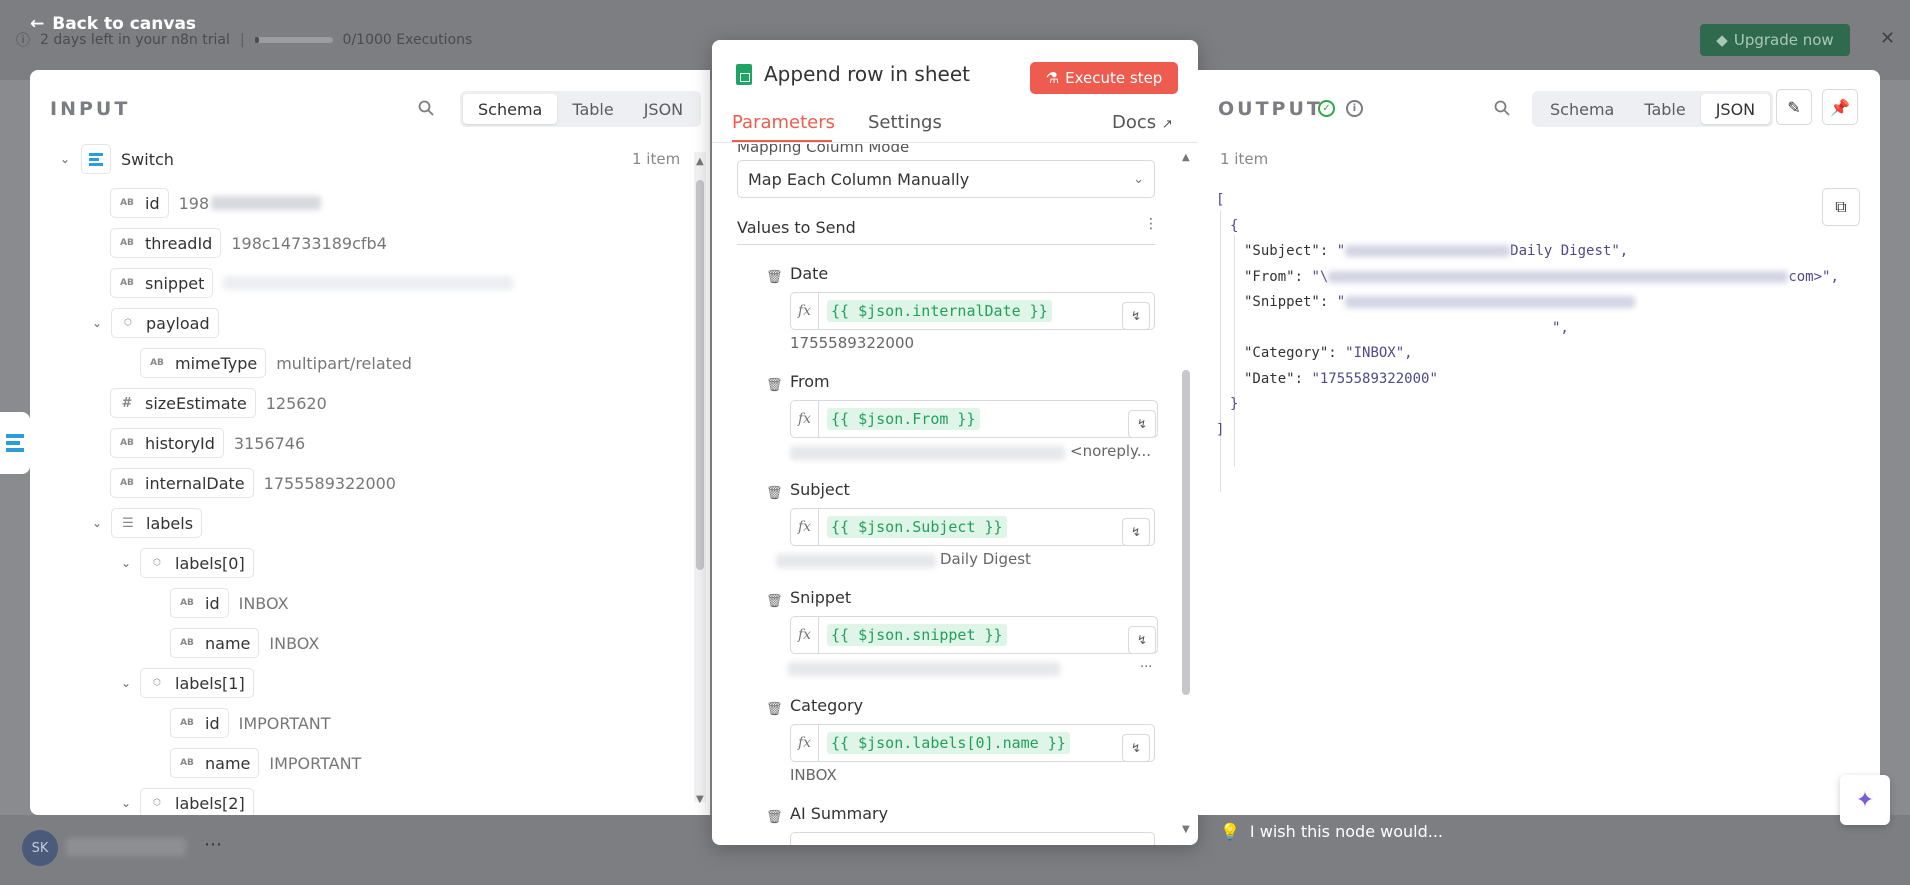 Image resolution: width=1910 pixels, height=885 pixels. What do you see at coordinates (1865, 800) in the screenshot?
I see `ai-assistant-sparkle-icon: ✦` at bounding box center [1865, 800].